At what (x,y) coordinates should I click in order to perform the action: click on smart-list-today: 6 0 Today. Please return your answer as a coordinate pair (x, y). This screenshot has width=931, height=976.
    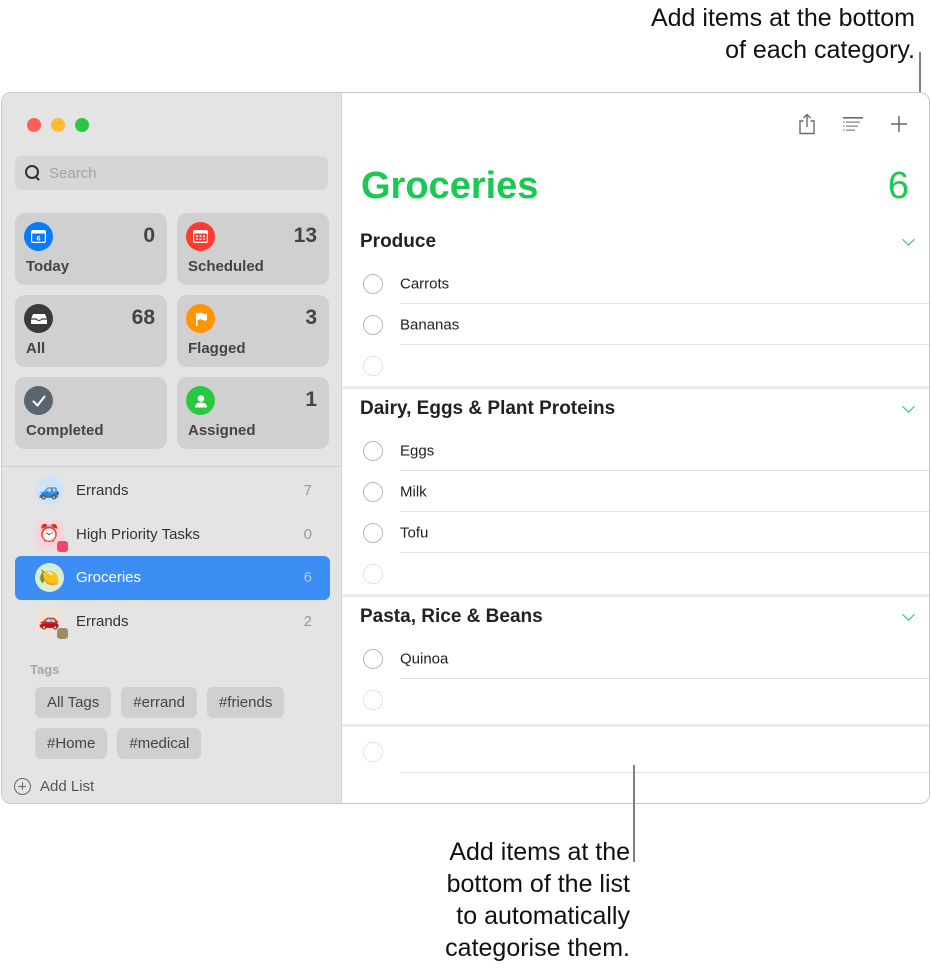
    Looking at the image, I should click on (91, 249).